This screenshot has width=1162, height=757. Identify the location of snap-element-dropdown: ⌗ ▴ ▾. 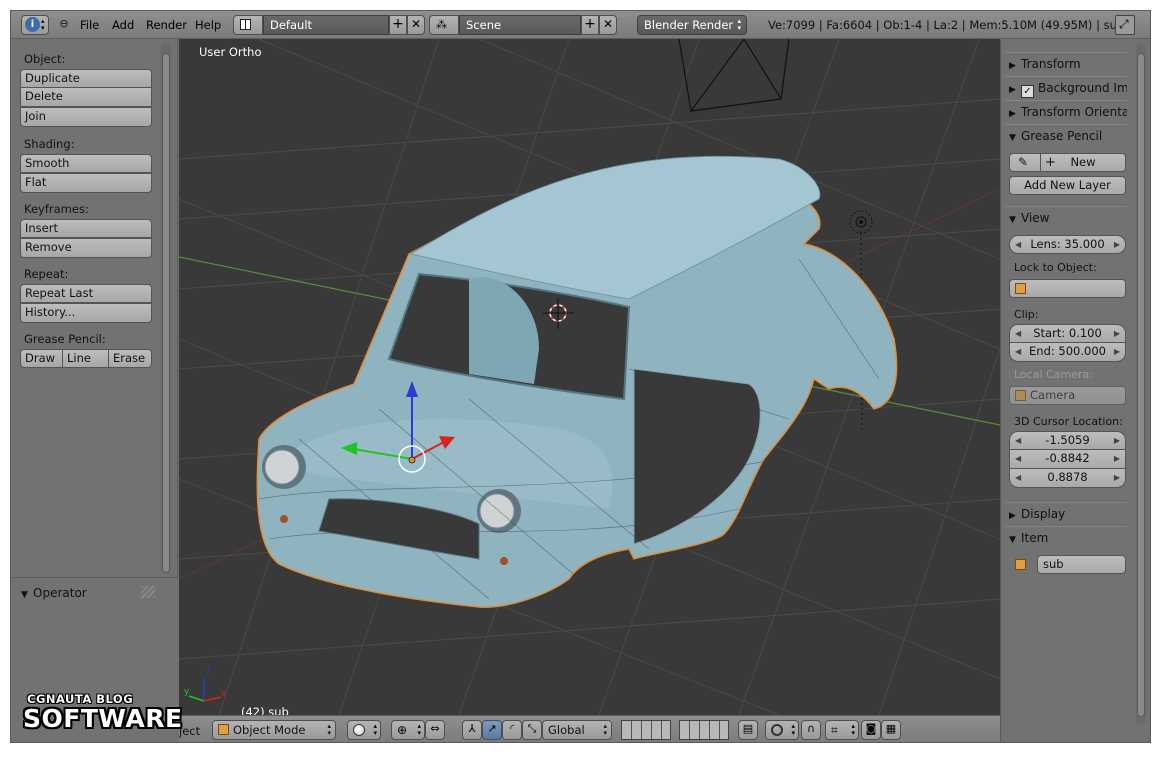
(842, 730).